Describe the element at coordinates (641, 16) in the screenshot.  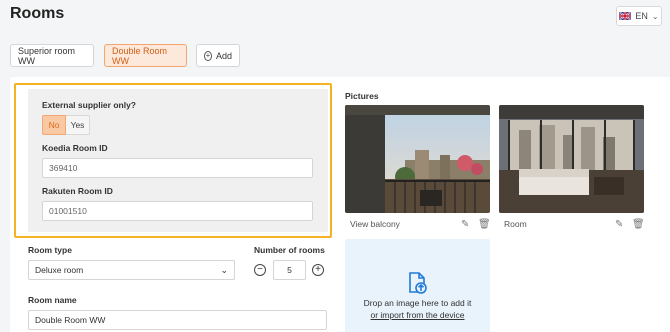
I see `language-code: EN` at that location.